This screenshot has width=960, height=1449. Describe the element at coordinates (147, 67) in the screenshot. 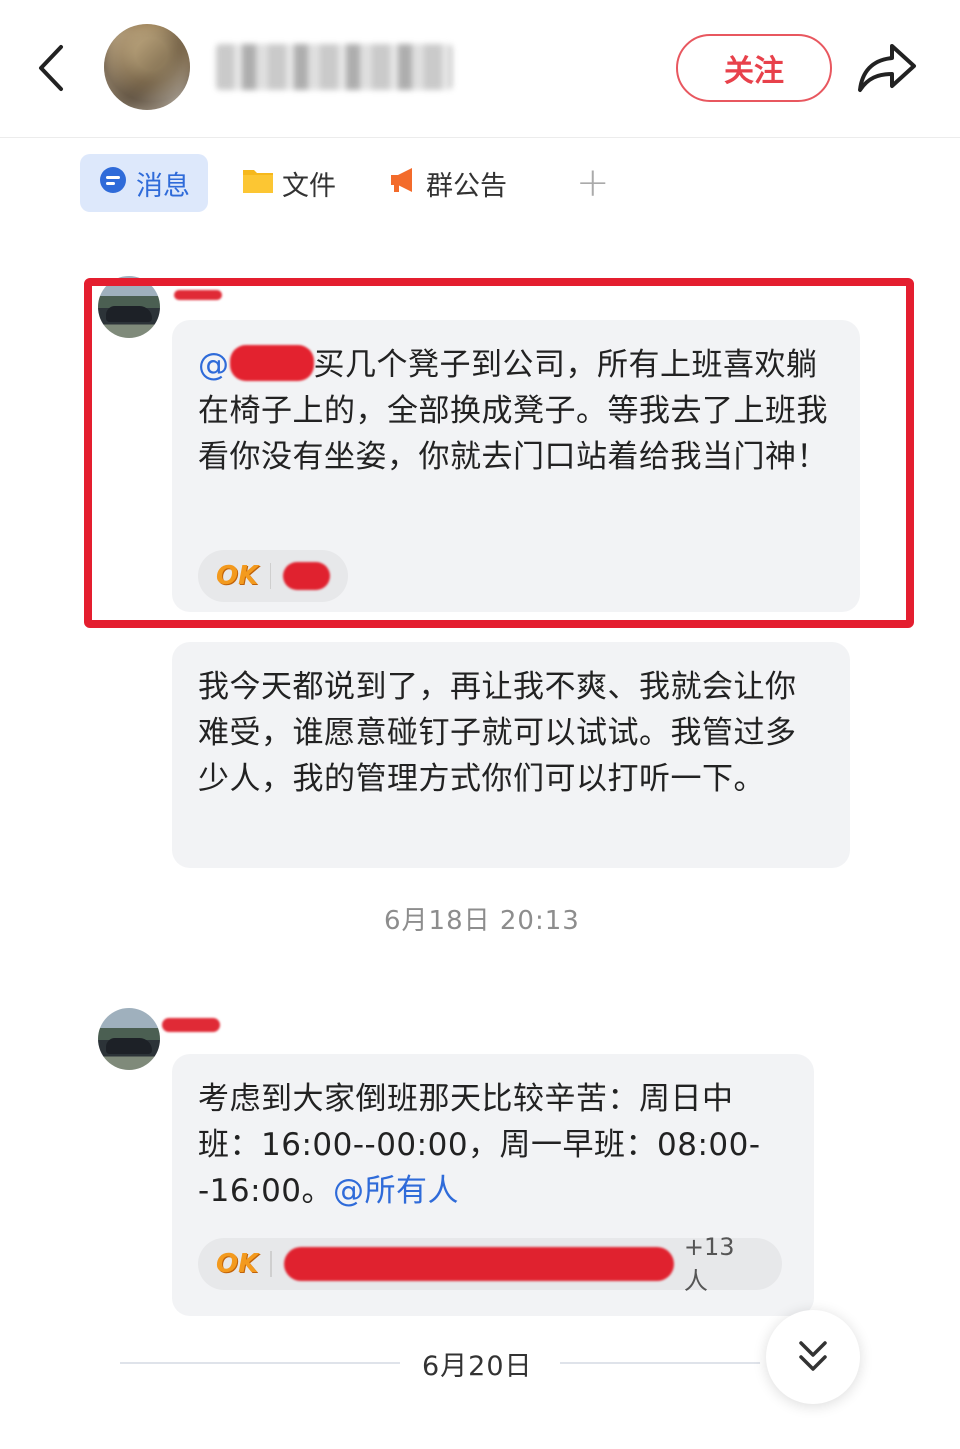

I see `group-avatar` at that location.